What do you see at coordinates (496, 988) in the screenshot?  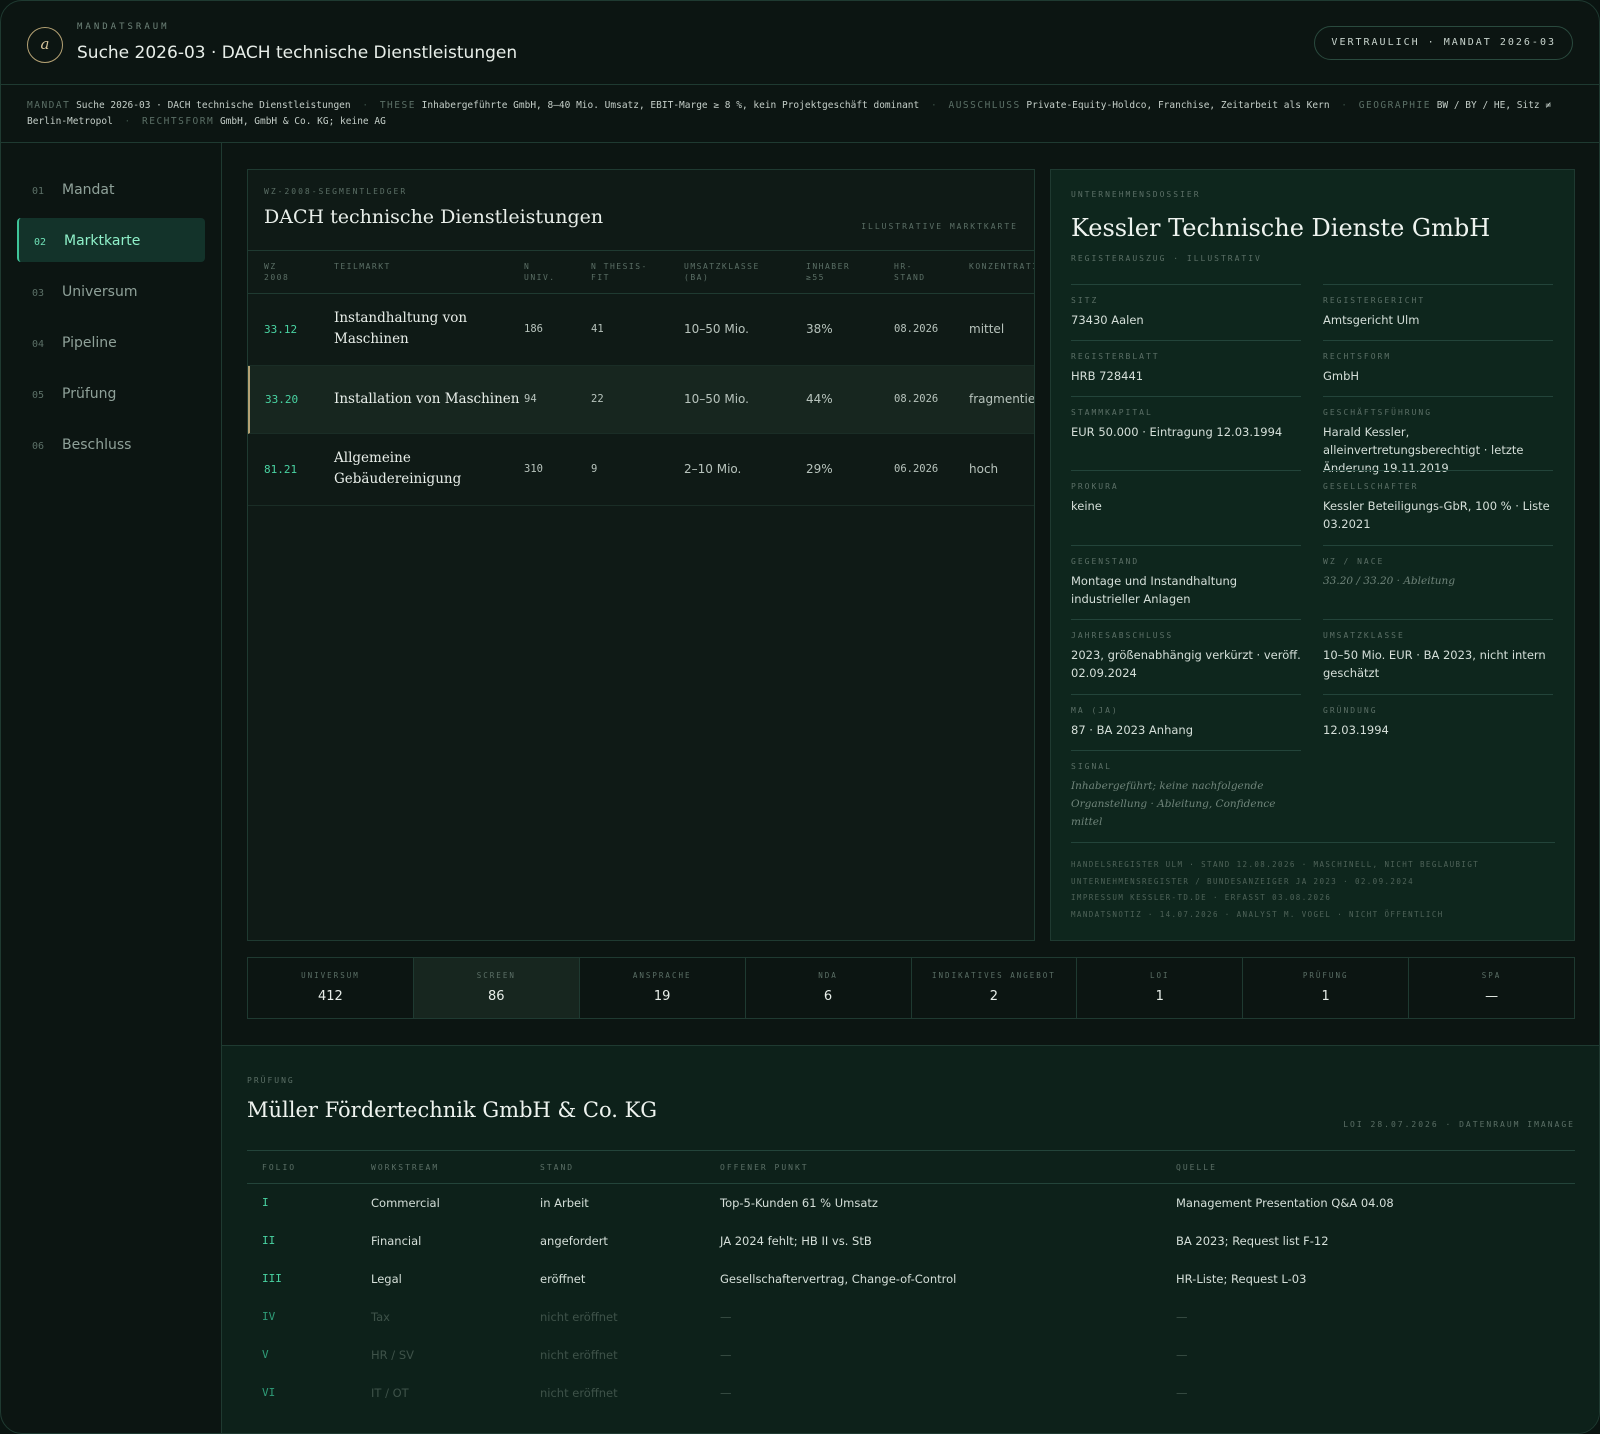 I see `funnel-stage-screen: SCREEN 86` at bounding box center [496, 988].